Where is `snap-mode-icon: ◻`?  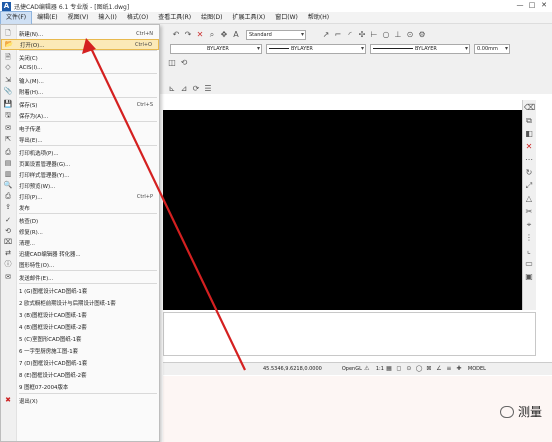 snap-mode-icon: ◻ is located at coordinates (399, 369).